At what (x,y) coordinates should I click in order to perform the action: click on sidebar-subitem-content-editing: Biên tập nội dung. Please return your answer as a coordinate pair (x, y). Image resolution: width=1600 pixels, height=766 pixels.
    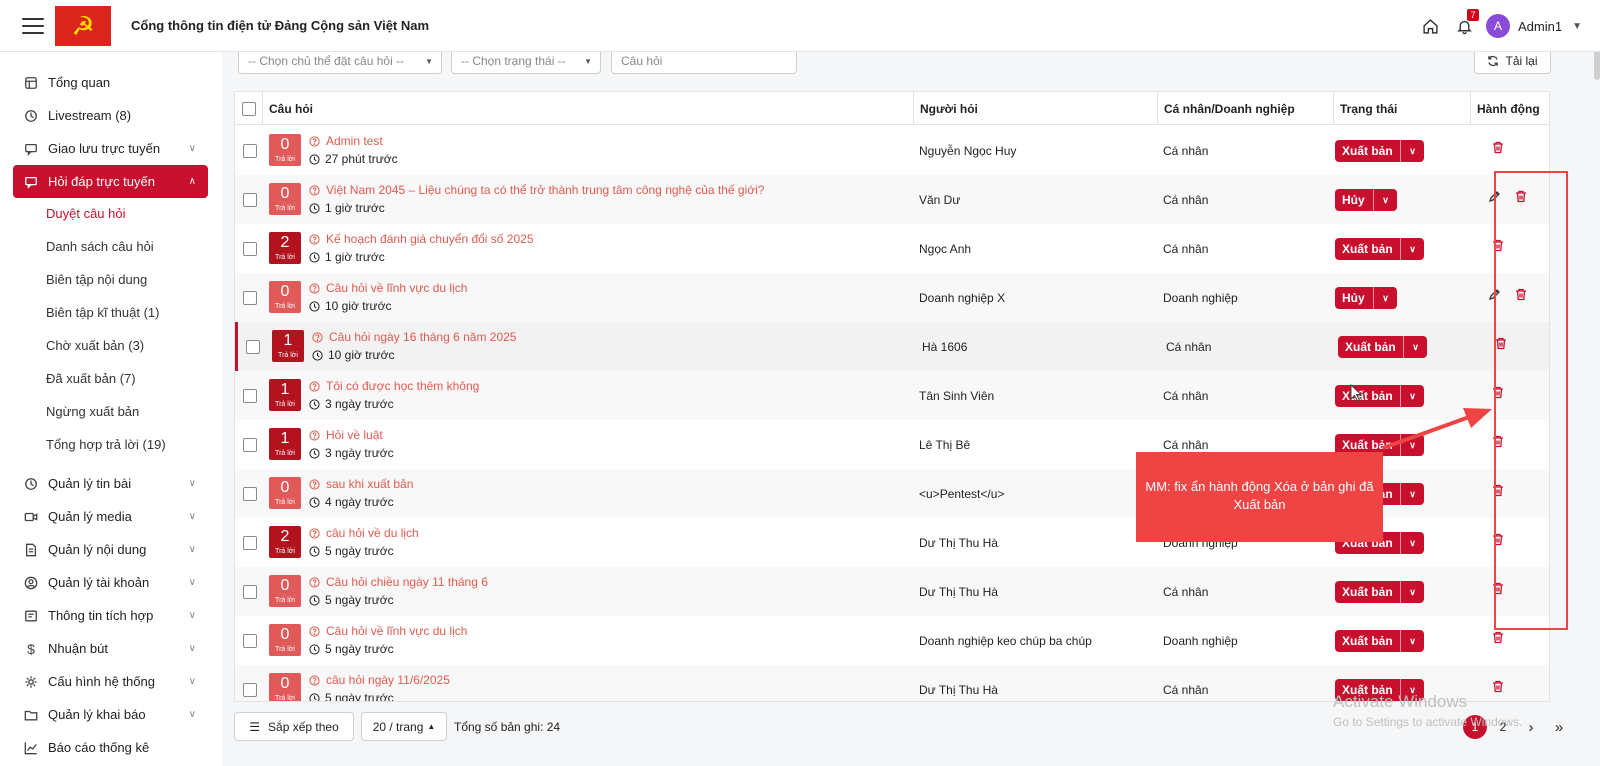
    Looking at the image, I should click on (96, 279).